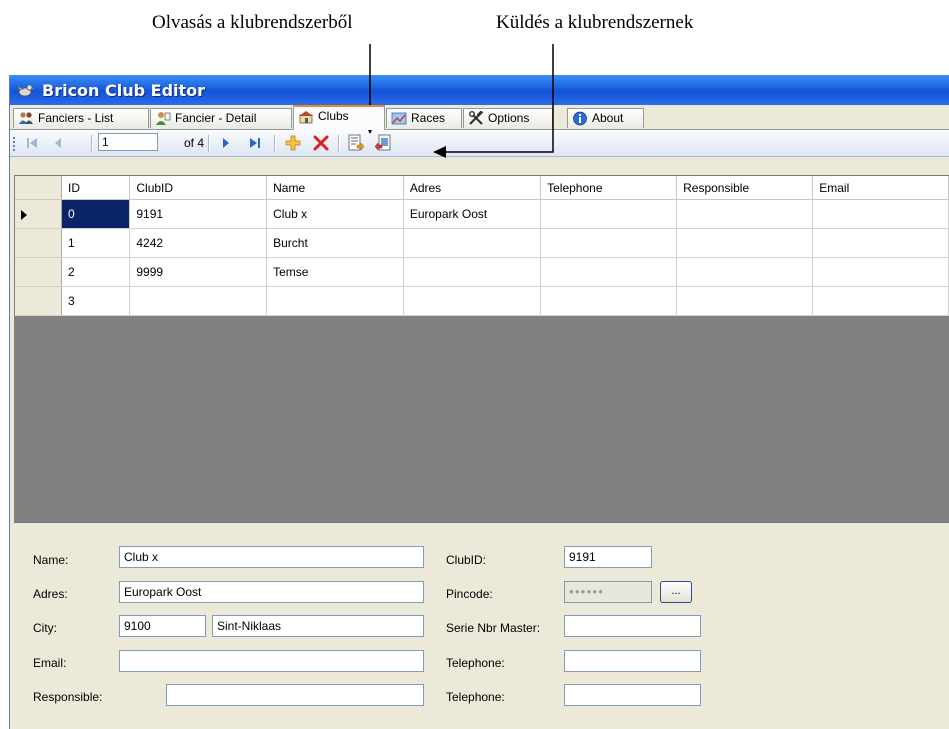 The image size is (949, 729). Describe the element at coordinates (96, 214) in the screenshot. I see `table-cell: 0` at that location.